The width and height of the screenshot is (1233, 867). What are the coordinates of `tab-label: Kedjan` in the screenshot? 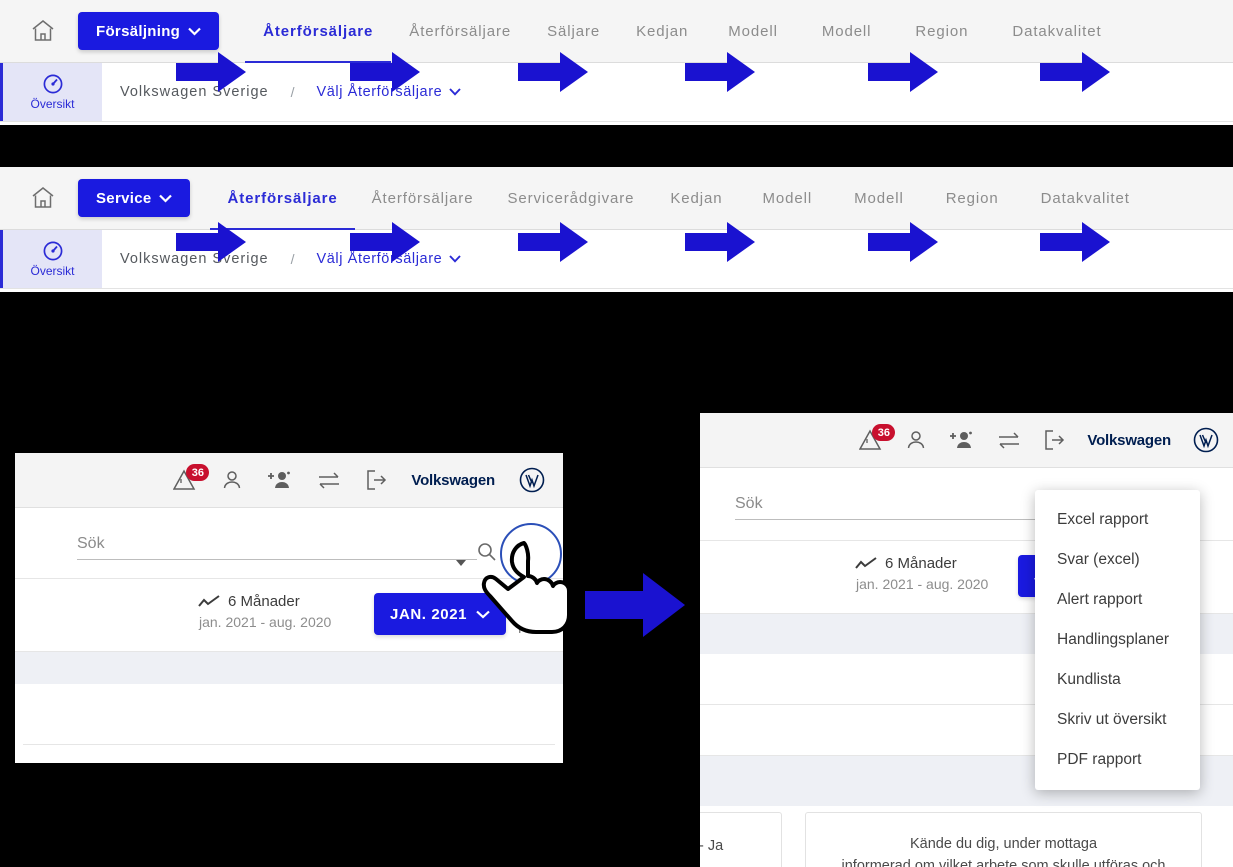 It's located at (662, 31).